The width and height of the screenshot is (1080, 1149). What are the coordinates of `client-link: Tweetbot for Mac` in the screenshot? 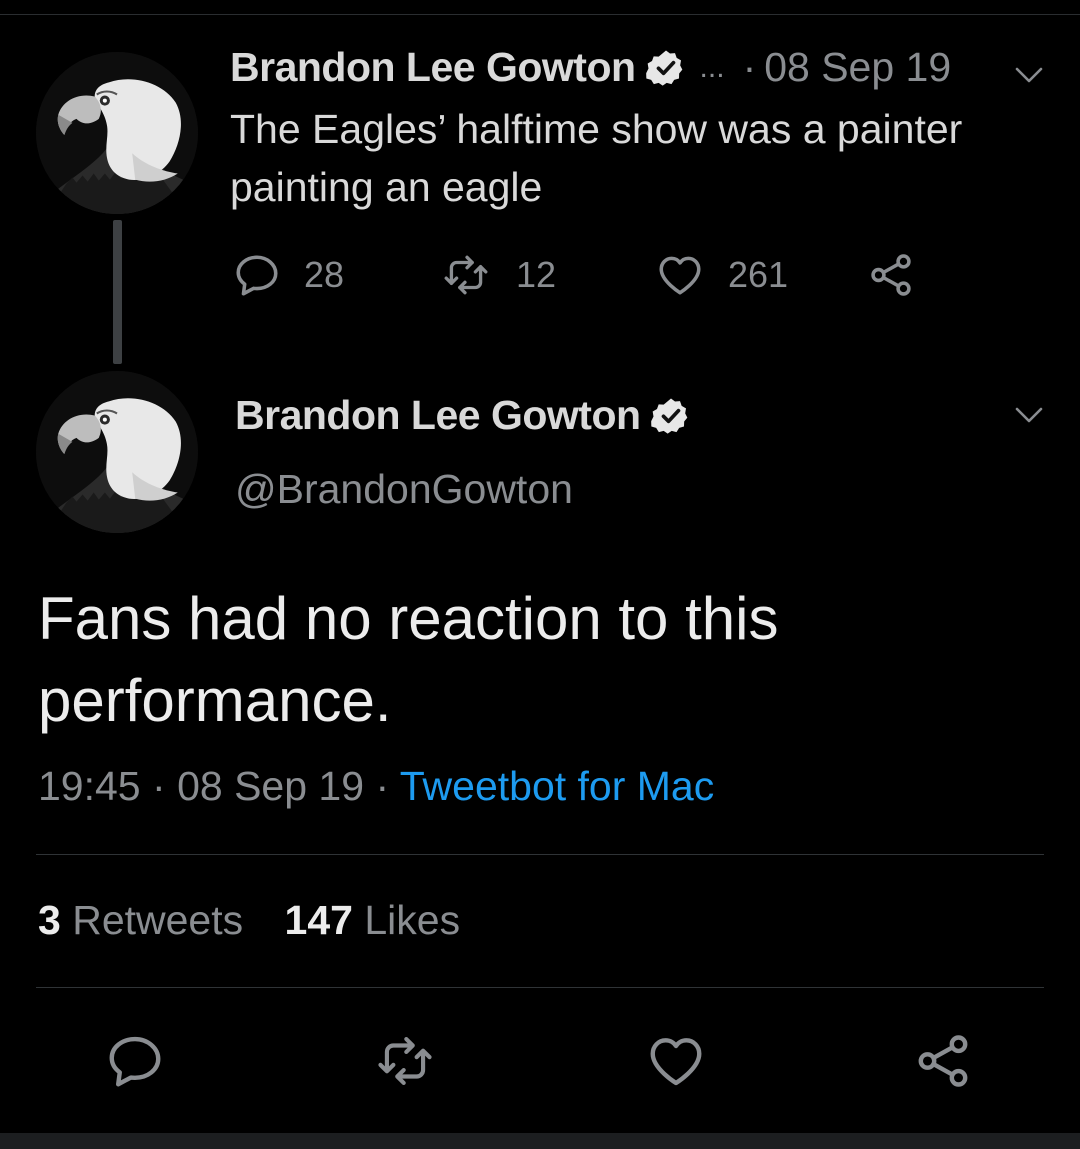 It's located at (557, 786).